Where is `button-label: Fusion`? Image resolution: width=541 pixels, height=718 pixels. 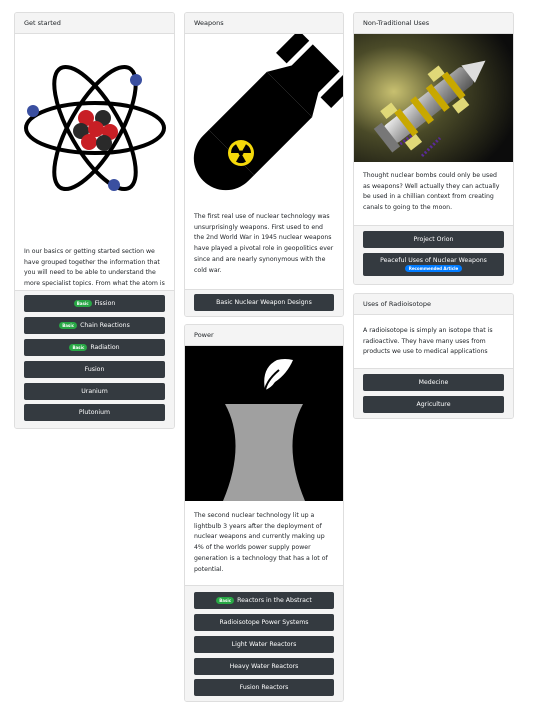 button-label: Fusion is located at coordinates (94, 369).